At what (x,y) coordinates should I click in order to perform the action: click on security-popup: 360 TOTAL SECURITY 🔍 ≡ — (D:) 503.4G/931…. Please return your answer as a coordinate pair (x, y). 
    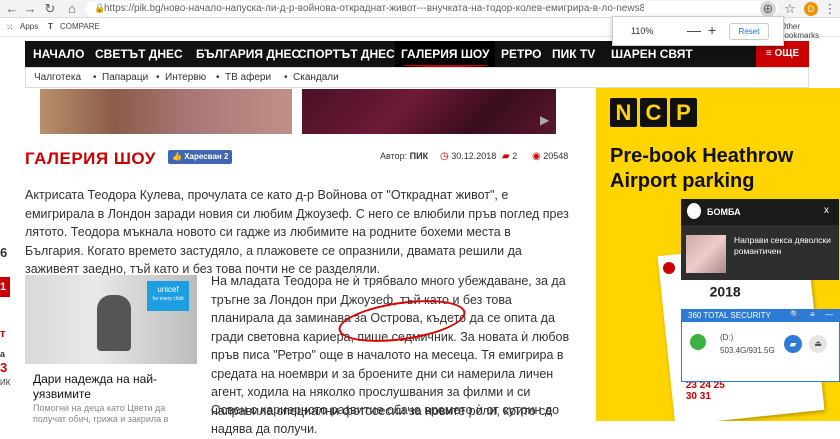
    Looking at the image, I should click on (760, 345).